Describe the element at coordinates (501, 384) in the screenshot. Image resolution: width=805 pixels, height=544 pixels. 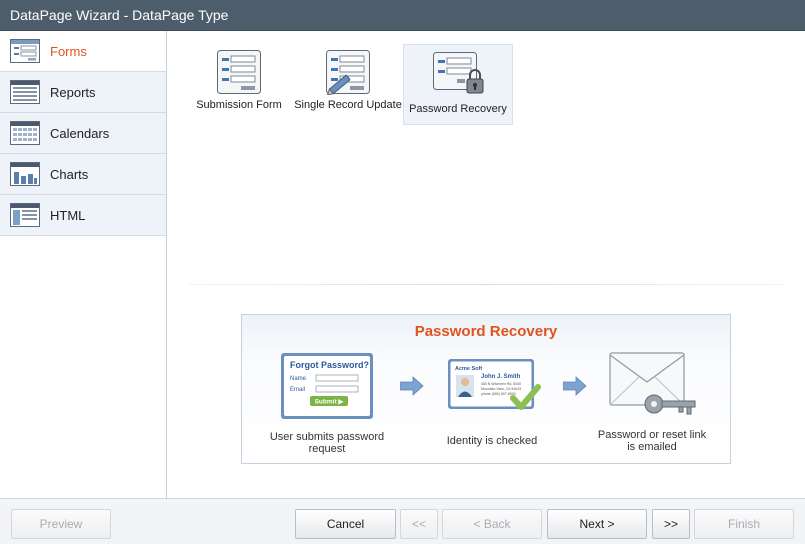
I see `id-card-line1: 460 N Wisemen Rd, 6030` at that location.